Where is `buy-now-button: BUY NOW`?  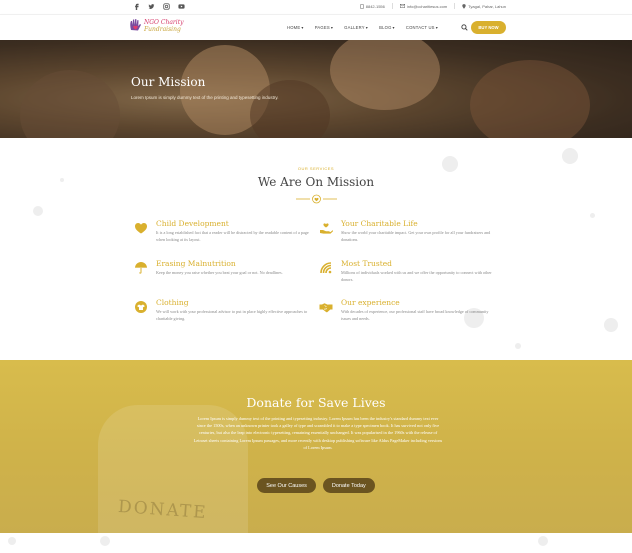 buy-now-button: BUY NOW is located at coordinates (488, 27).